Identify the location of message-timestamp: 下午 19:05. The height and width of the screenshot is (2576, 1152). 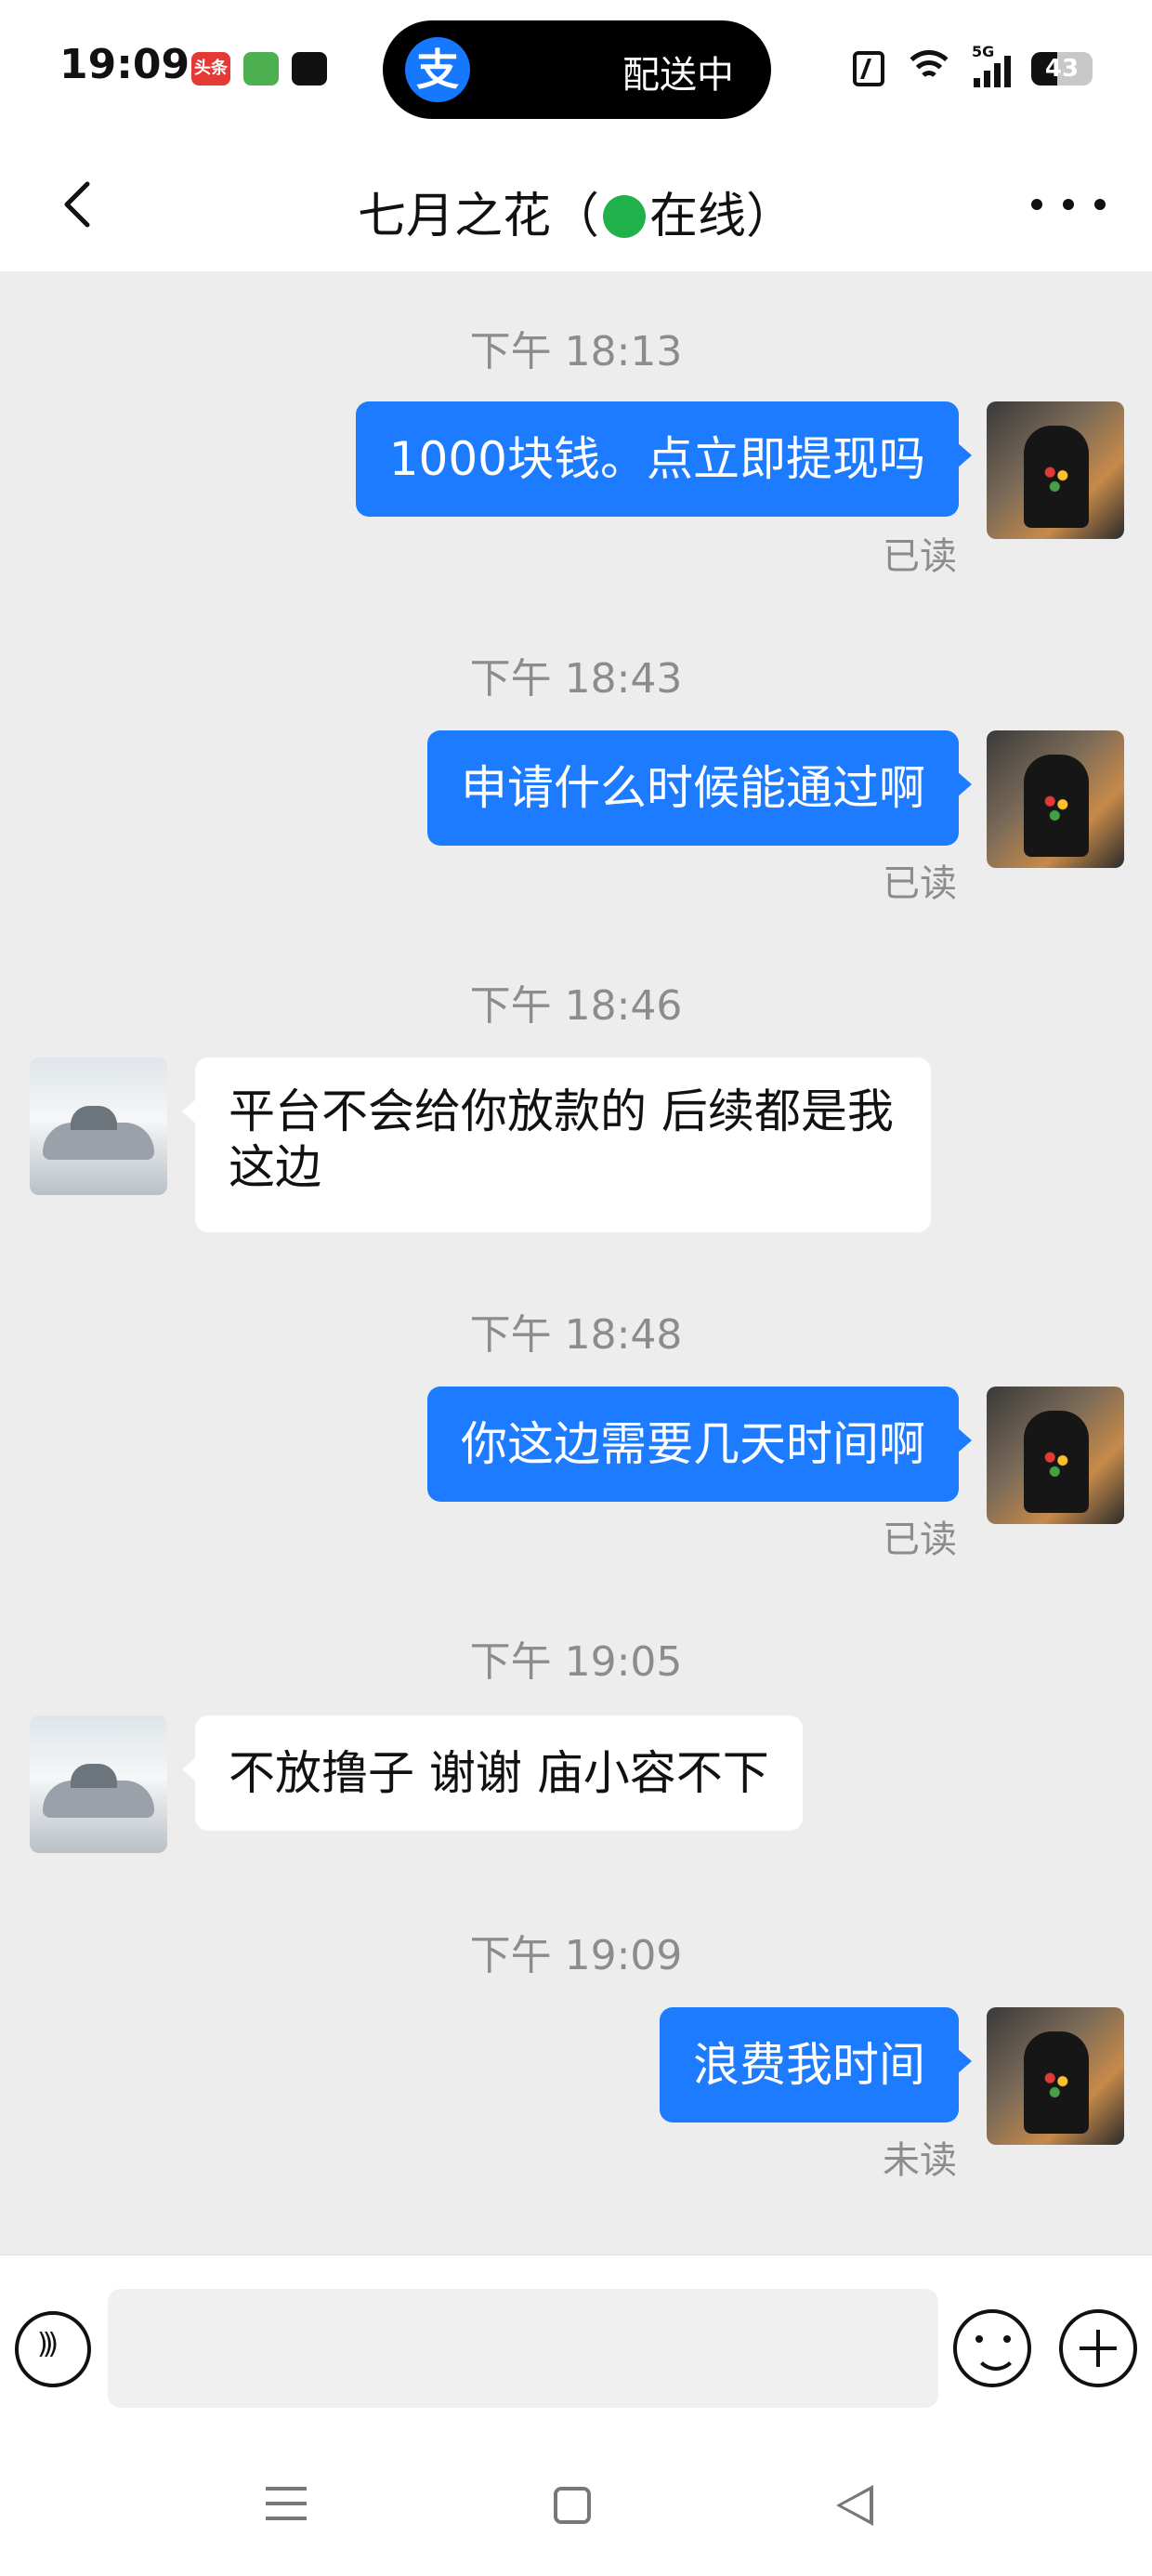
(576, 1662).